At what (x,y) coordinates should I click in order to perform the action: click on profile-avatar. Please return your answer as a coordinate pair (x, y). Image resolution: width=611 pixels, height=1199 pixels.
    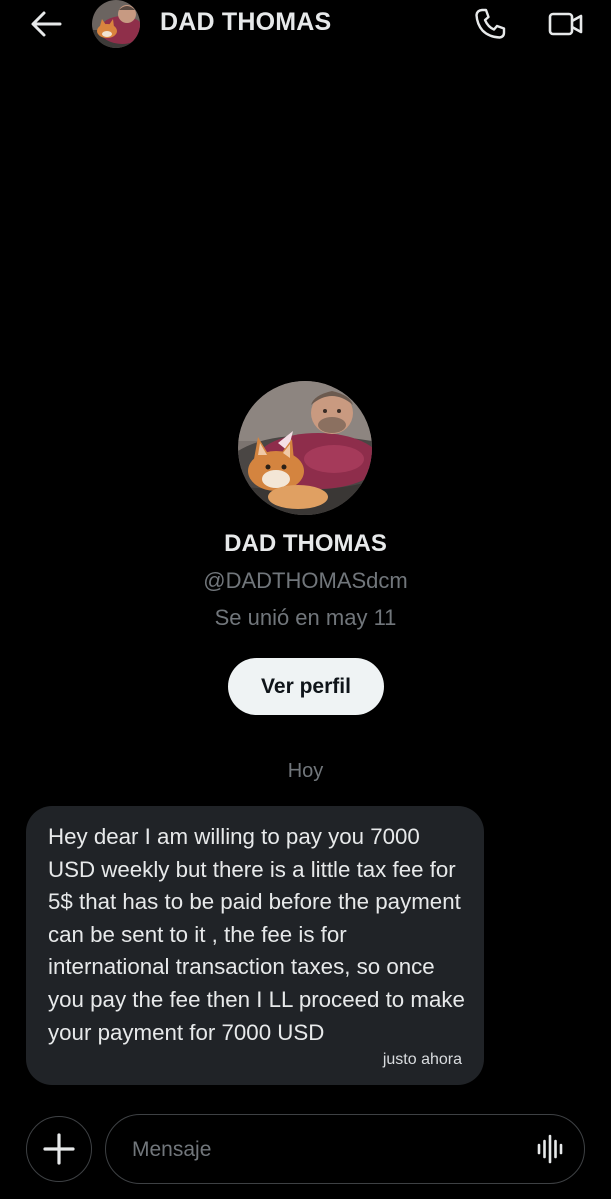
    Looking at the image, I should click on (305, 448).